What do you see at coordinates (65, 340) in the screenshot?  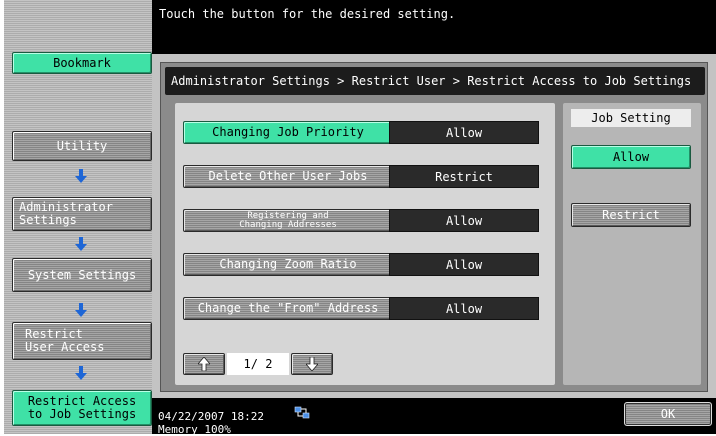 I see `nav-restrict-user-access-label: Restrict User Access` at bounding box center [65, 340].